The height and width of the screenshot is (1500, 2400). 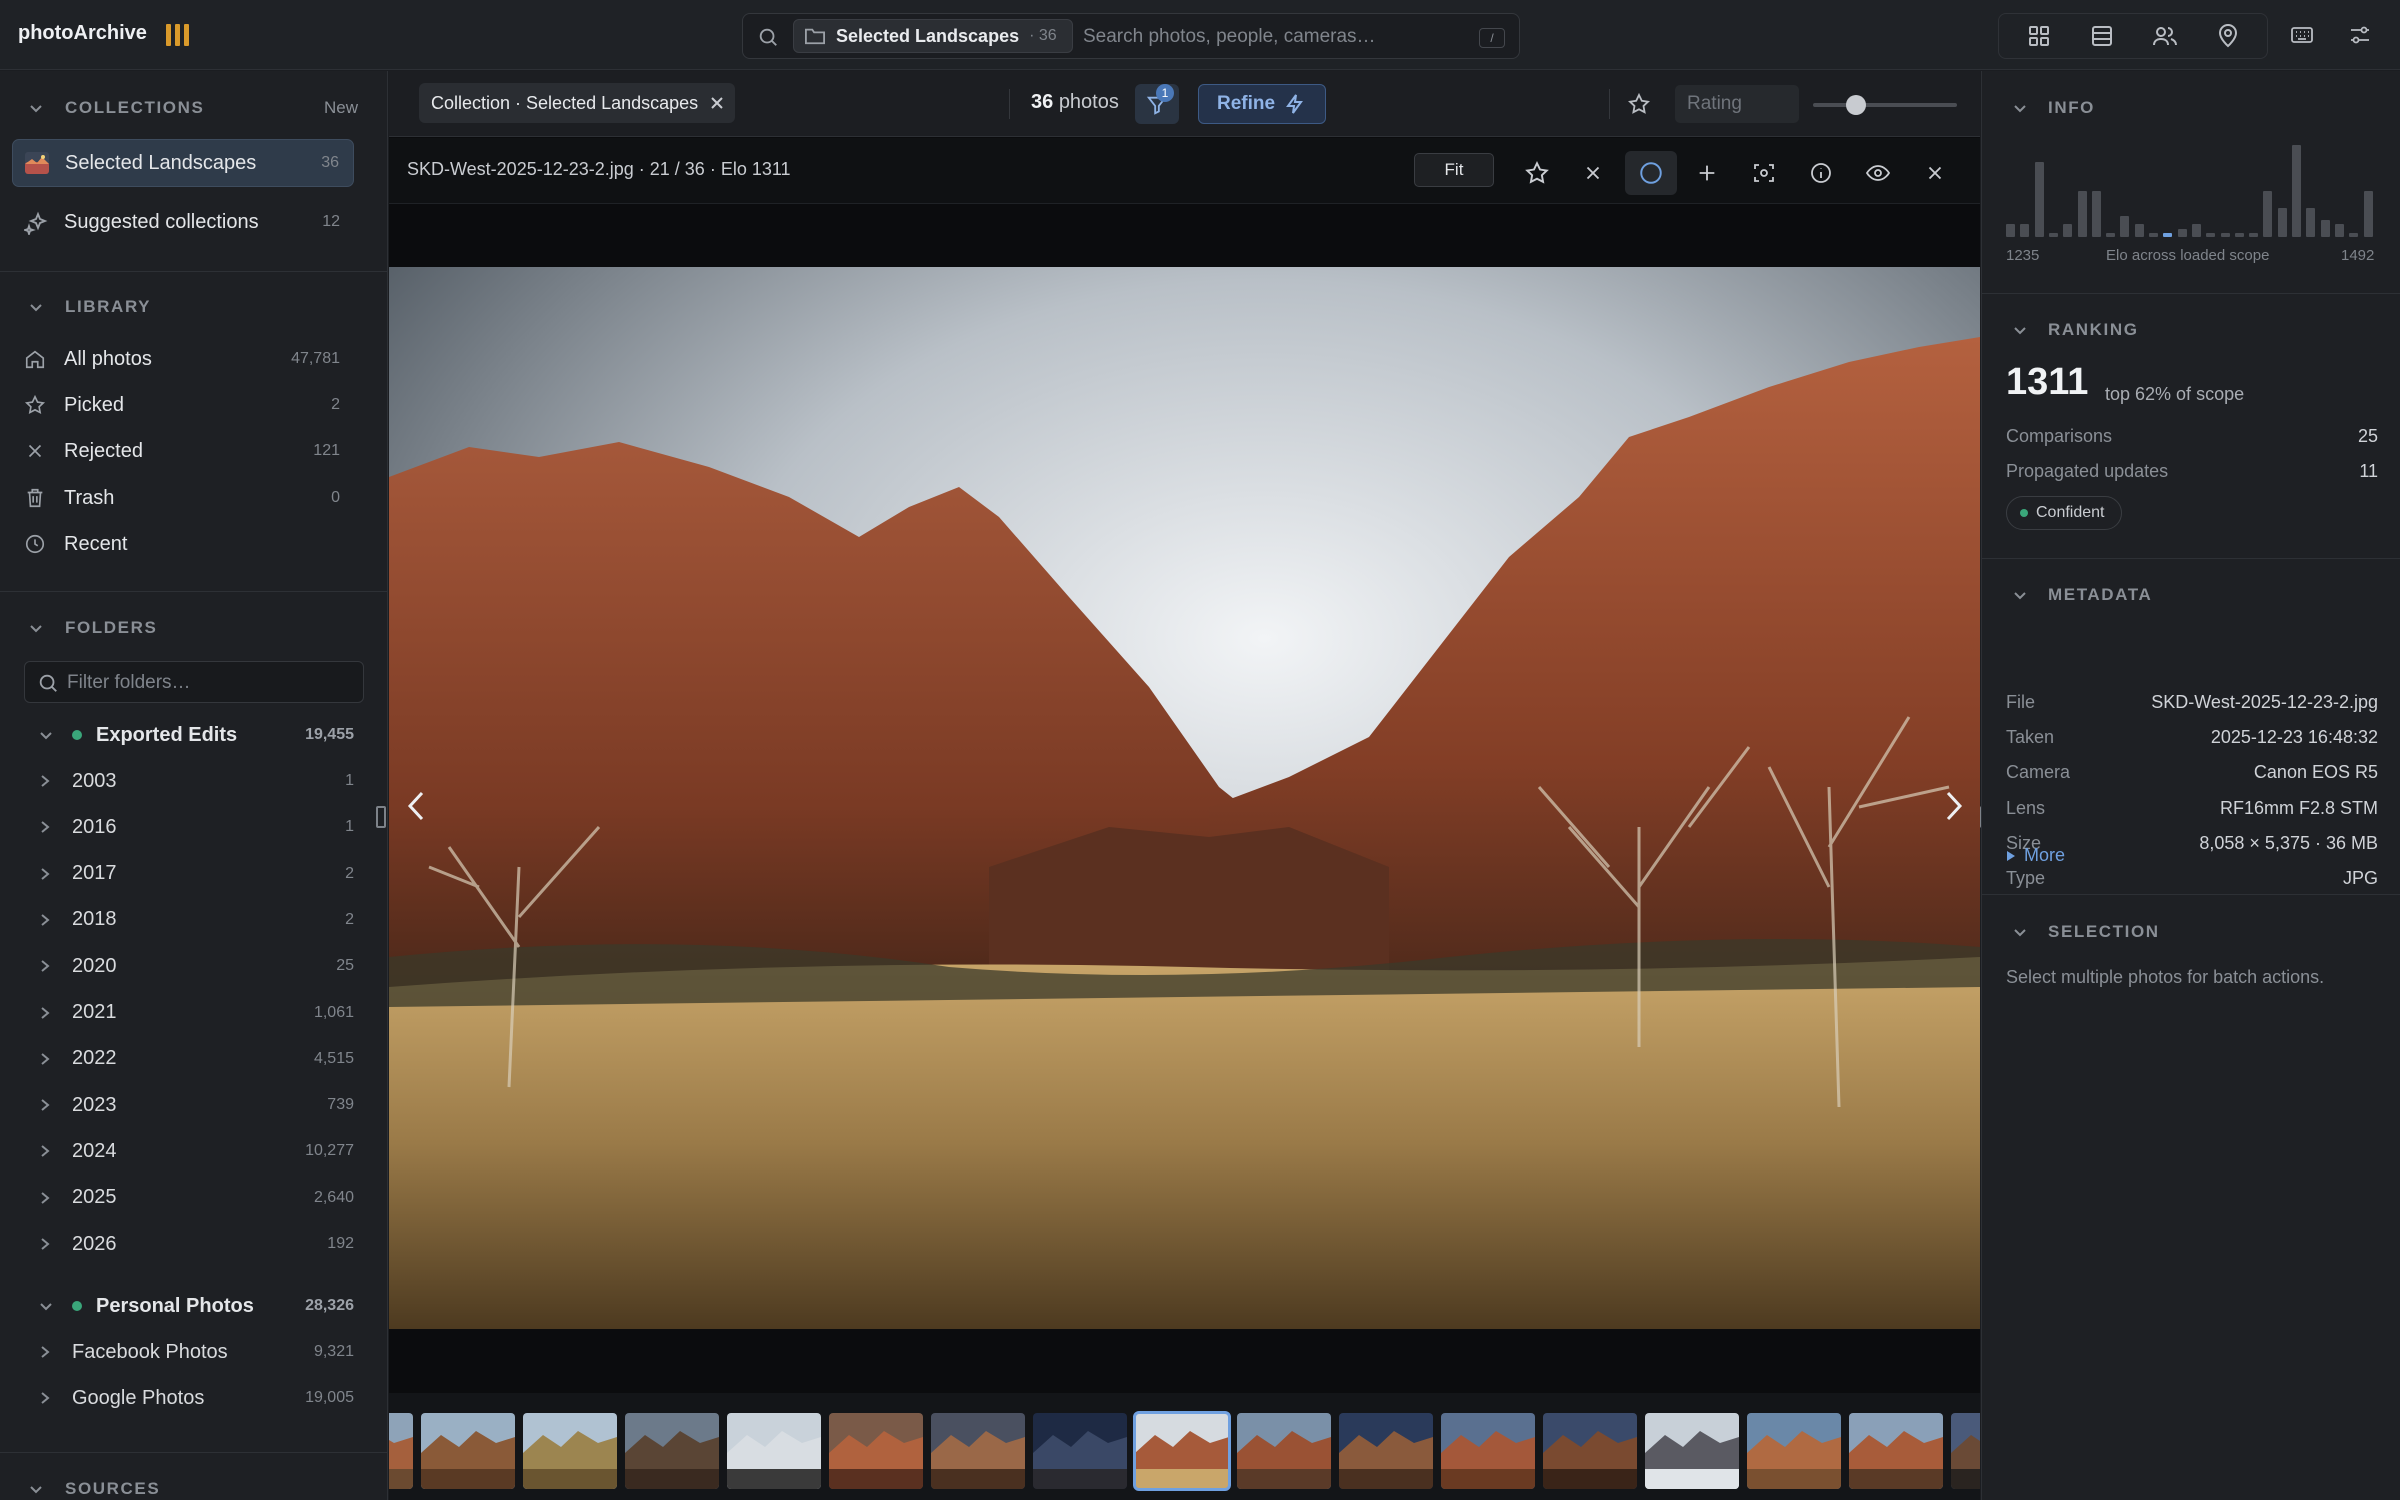 What do you see at coordinates (193, 1485) in the screenshot?
I see `sources-section-header: SOURCES` at bounding box center [193, 1485].